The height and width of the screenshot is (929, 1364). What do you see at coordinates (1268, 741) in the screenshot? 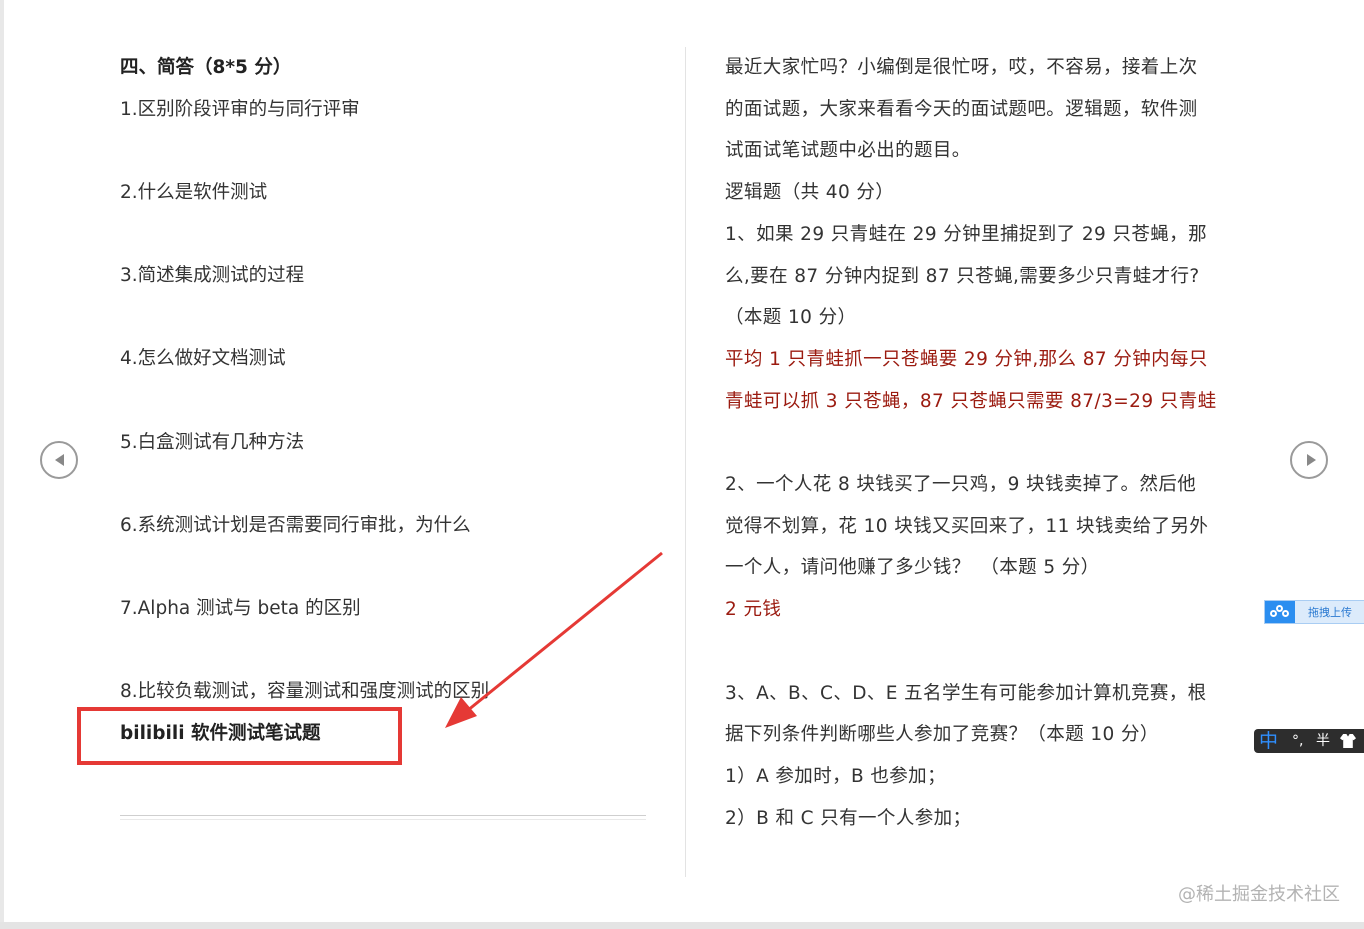
I see `ime-language-toggle: 中` at bounding box center [1268, 741].